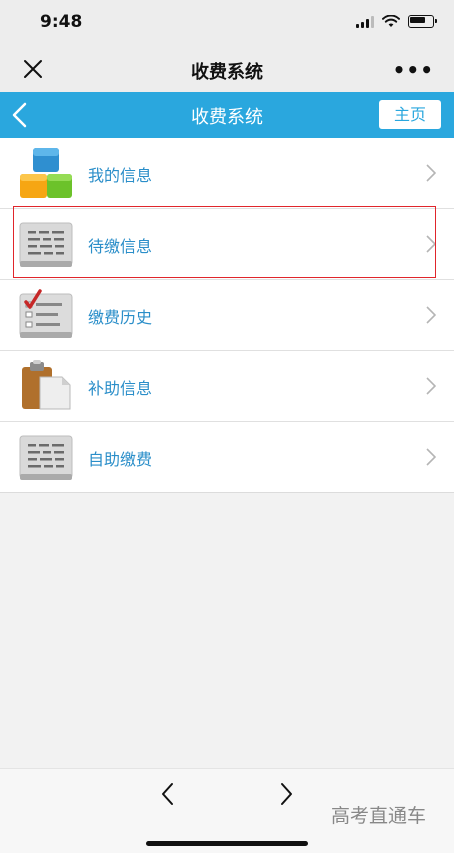 The height and width of the screenshot is (853, 454). I want to click on status-time: 9:48, so click(61, 22).